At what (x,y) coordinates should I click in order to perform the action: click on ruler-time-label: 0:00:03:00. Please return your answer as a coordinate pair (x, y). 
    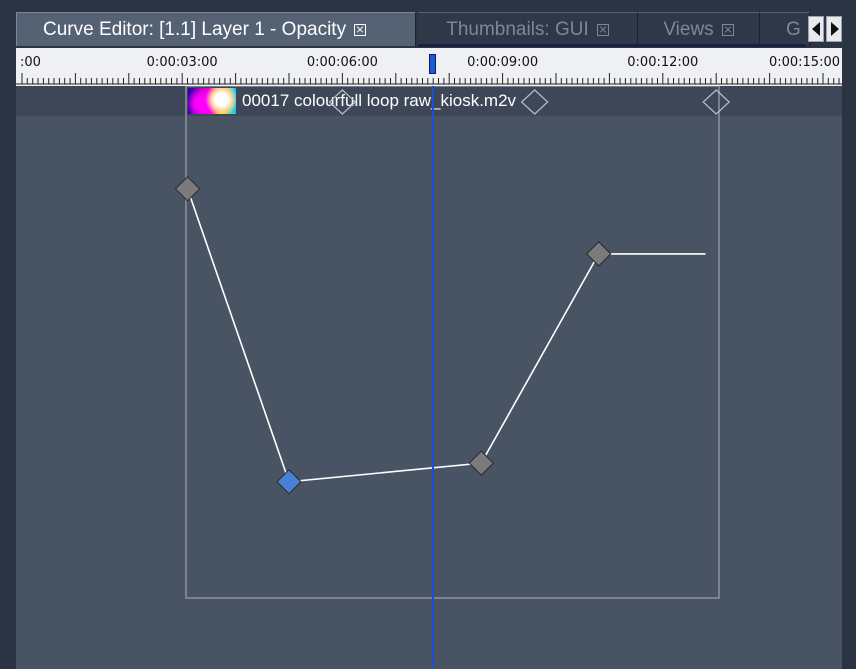
    Looking at the image, I should click on (182, 62).